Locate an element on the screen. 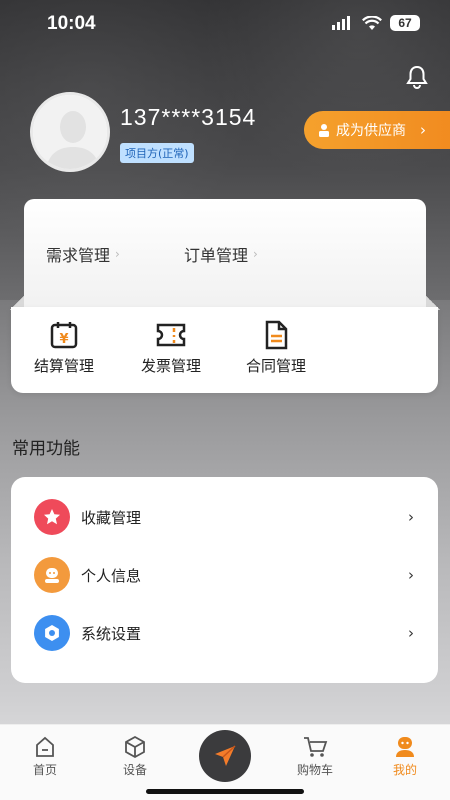 The image size is (450, 800). star-icon is located at coordinates (52, 517).